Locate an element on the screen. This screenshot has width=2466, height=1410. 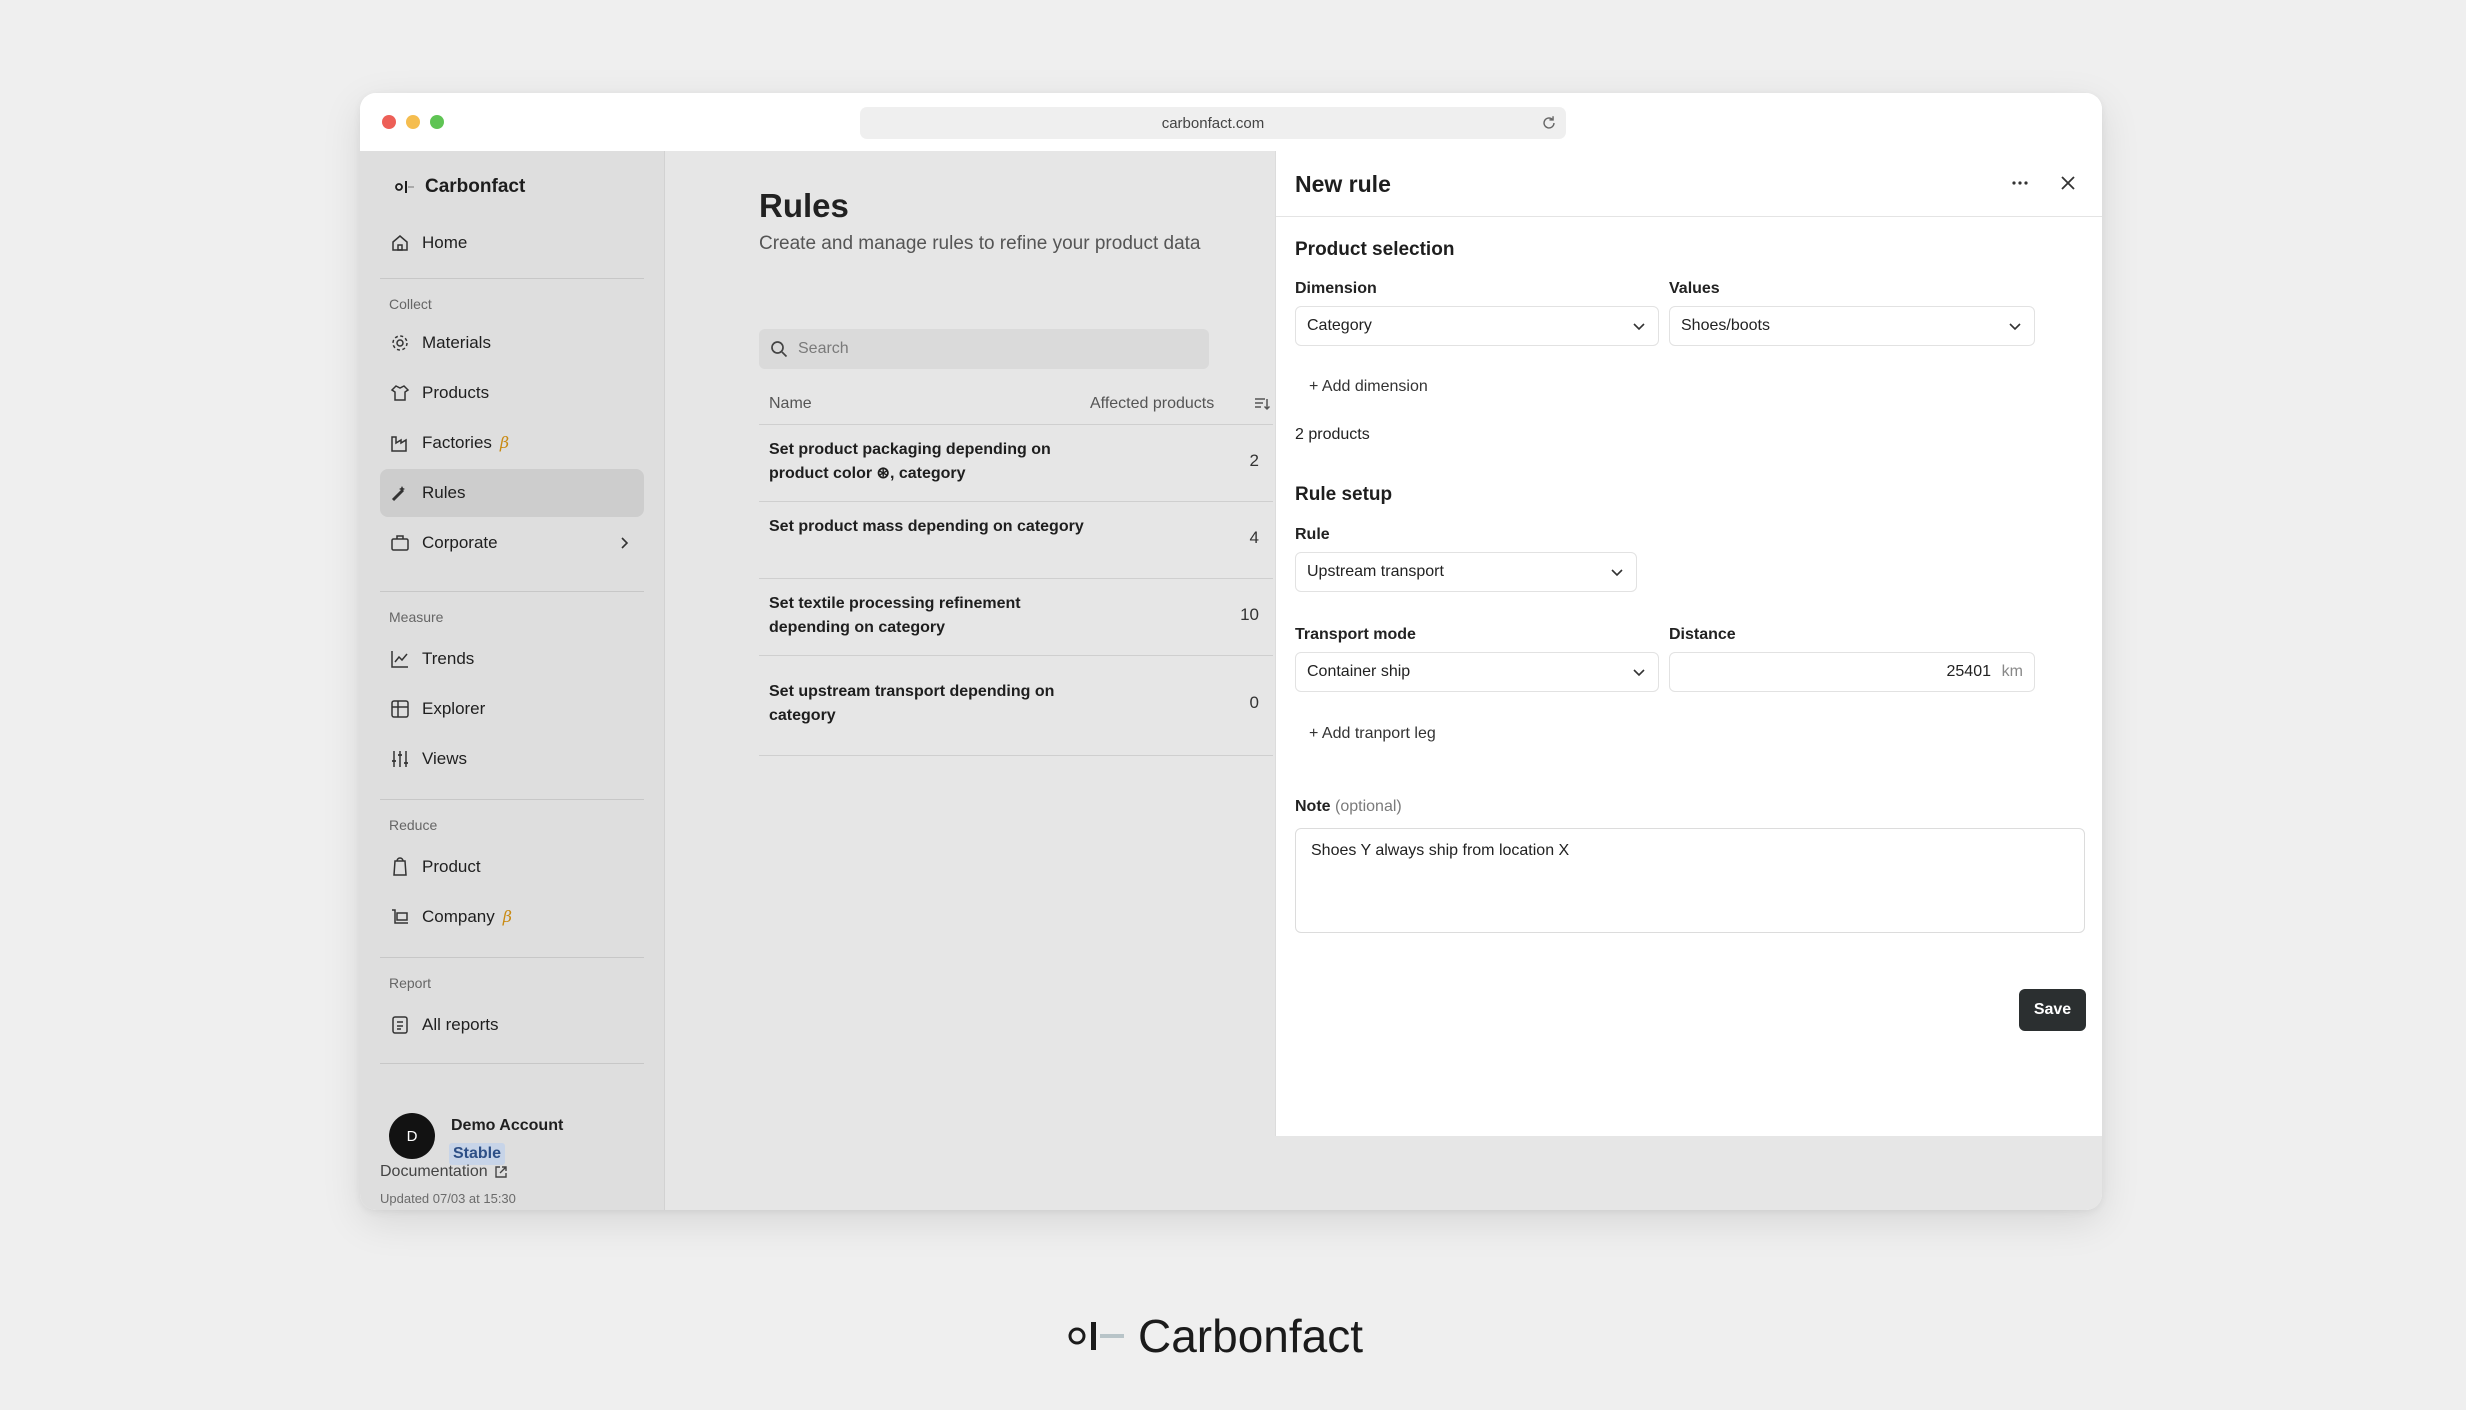
note-optional: (optional) is located at coordinates (1368, 806).